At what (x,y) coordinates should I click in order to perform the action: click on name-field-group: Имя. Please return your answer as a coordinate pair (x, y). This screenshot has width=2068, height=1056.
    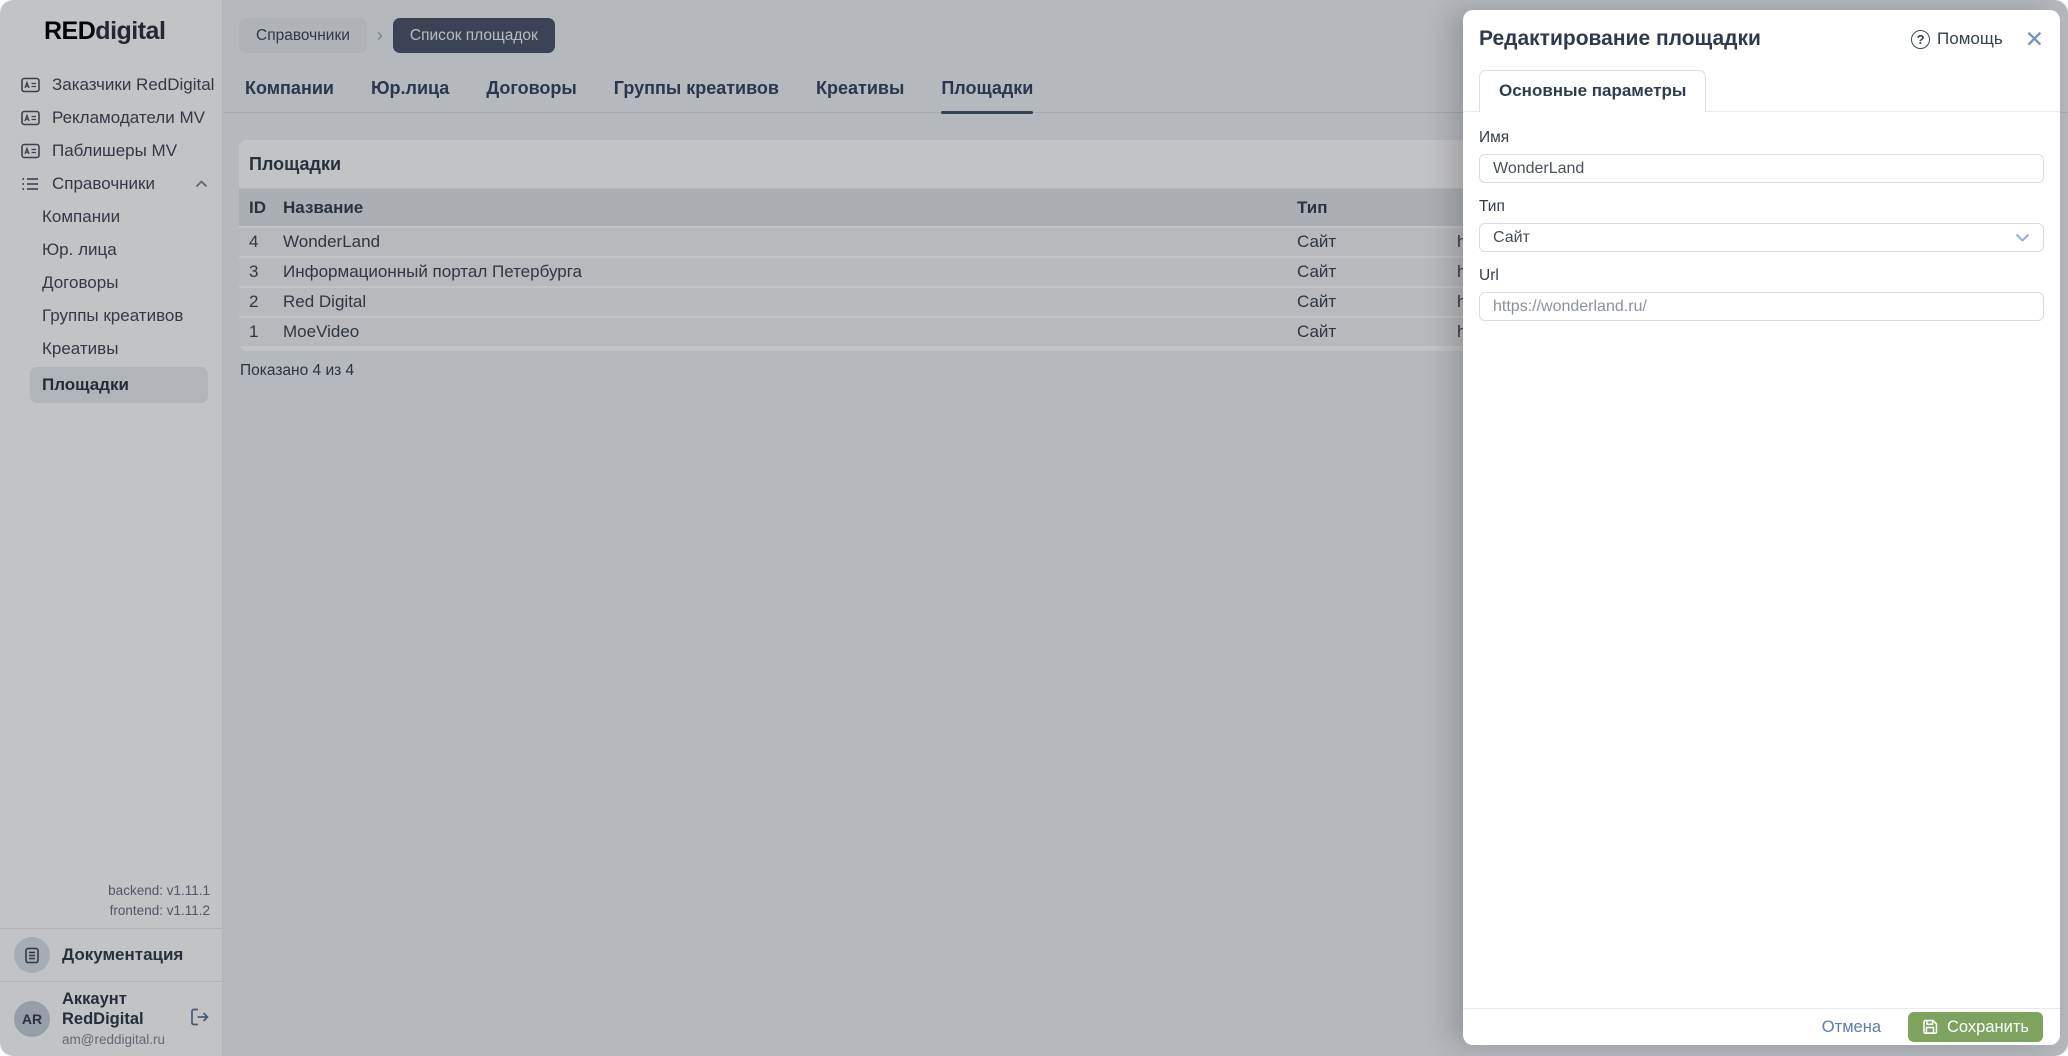
    Looking at the image, I should click on (1761, 156).